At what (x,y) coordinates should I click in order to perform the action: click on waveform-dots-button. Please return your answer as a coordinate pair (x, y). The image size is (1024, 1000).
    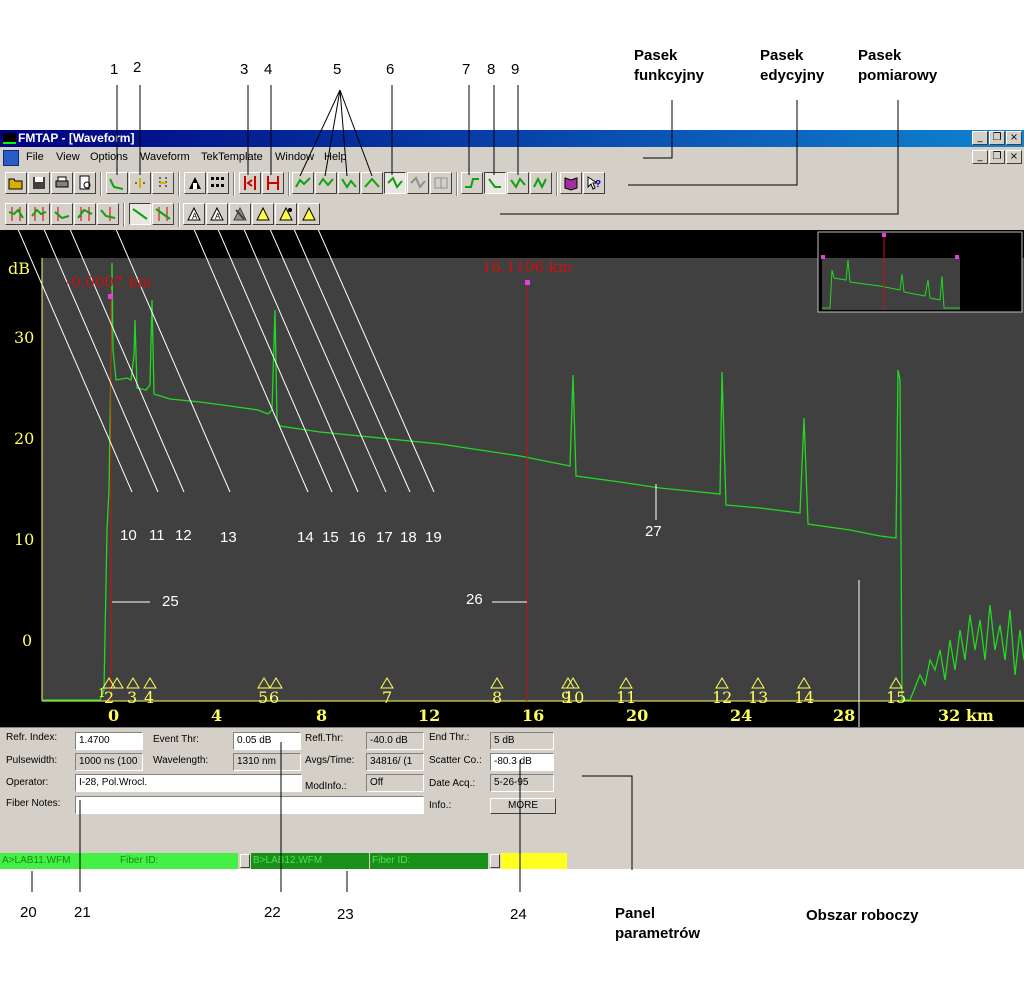
    Looking at the image, I should click on (140, 183).